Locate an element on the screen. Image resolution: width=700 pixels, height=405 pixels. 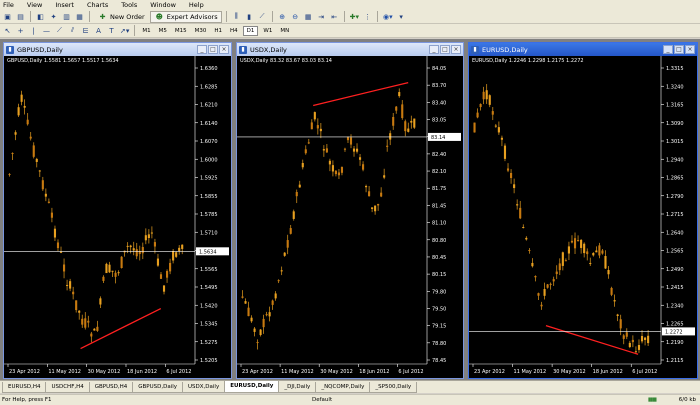
line-chart-icon: ⟋ is located at coordinates (262, 16).